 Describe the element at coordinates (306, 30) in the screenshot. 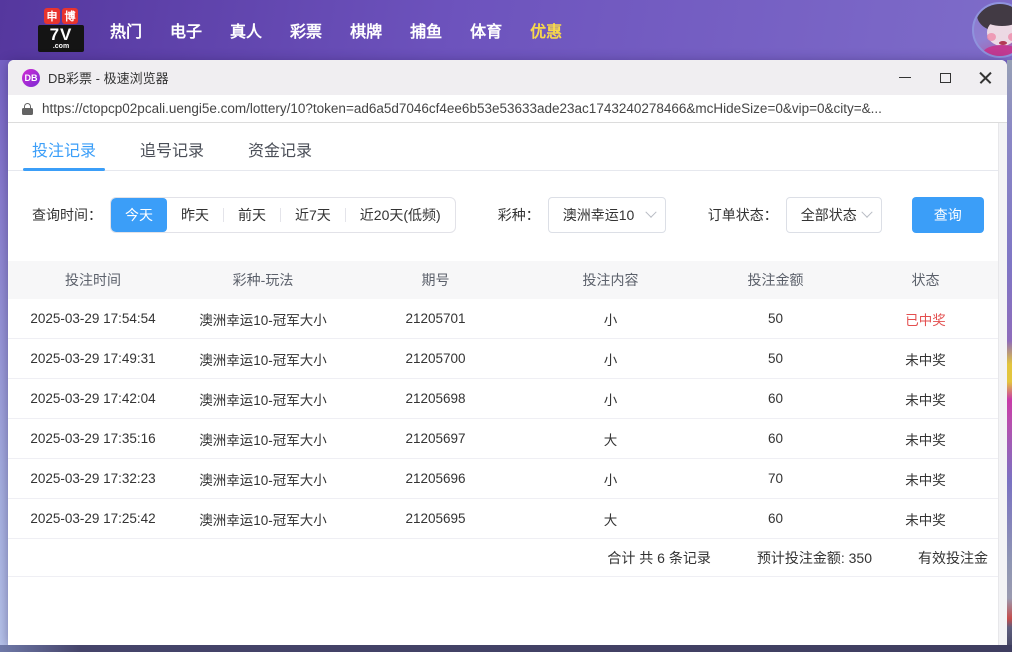

I see `nav-item-lottery: 彩票` at that location.